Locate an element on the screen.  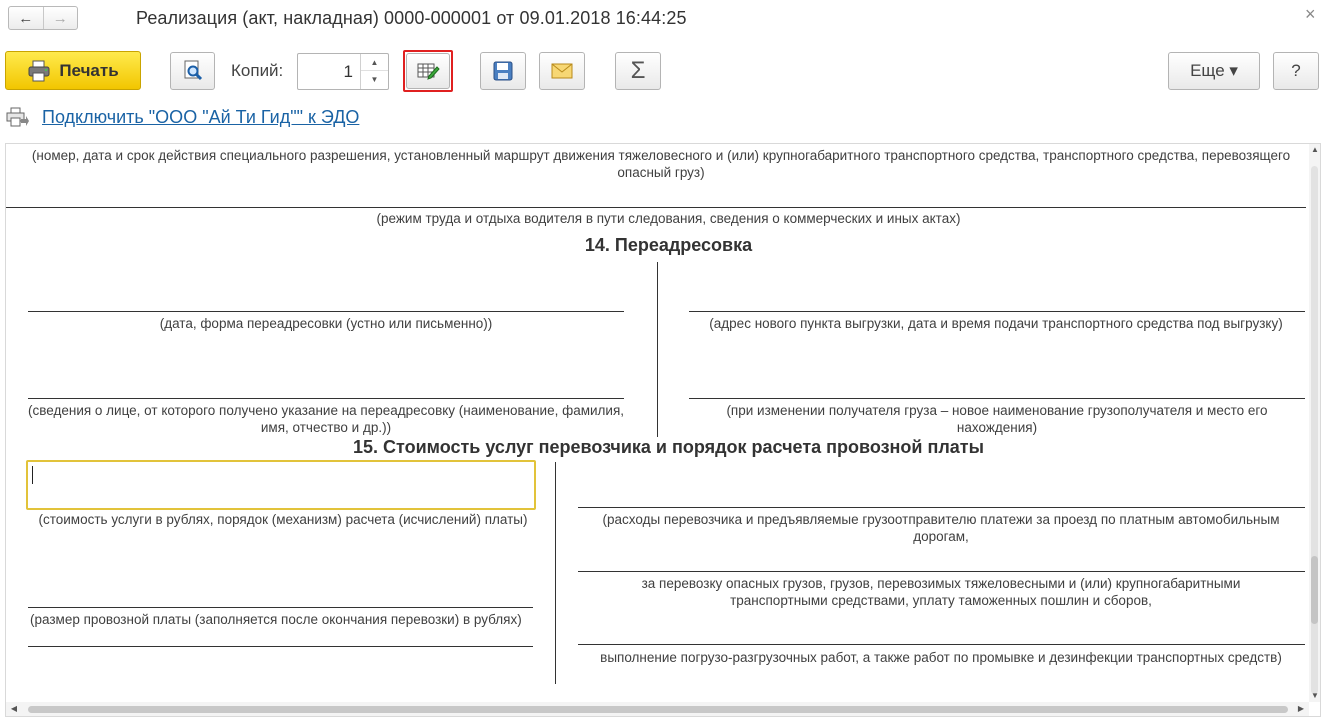
magnifier-page-icon is located at coordinates (193, 71).